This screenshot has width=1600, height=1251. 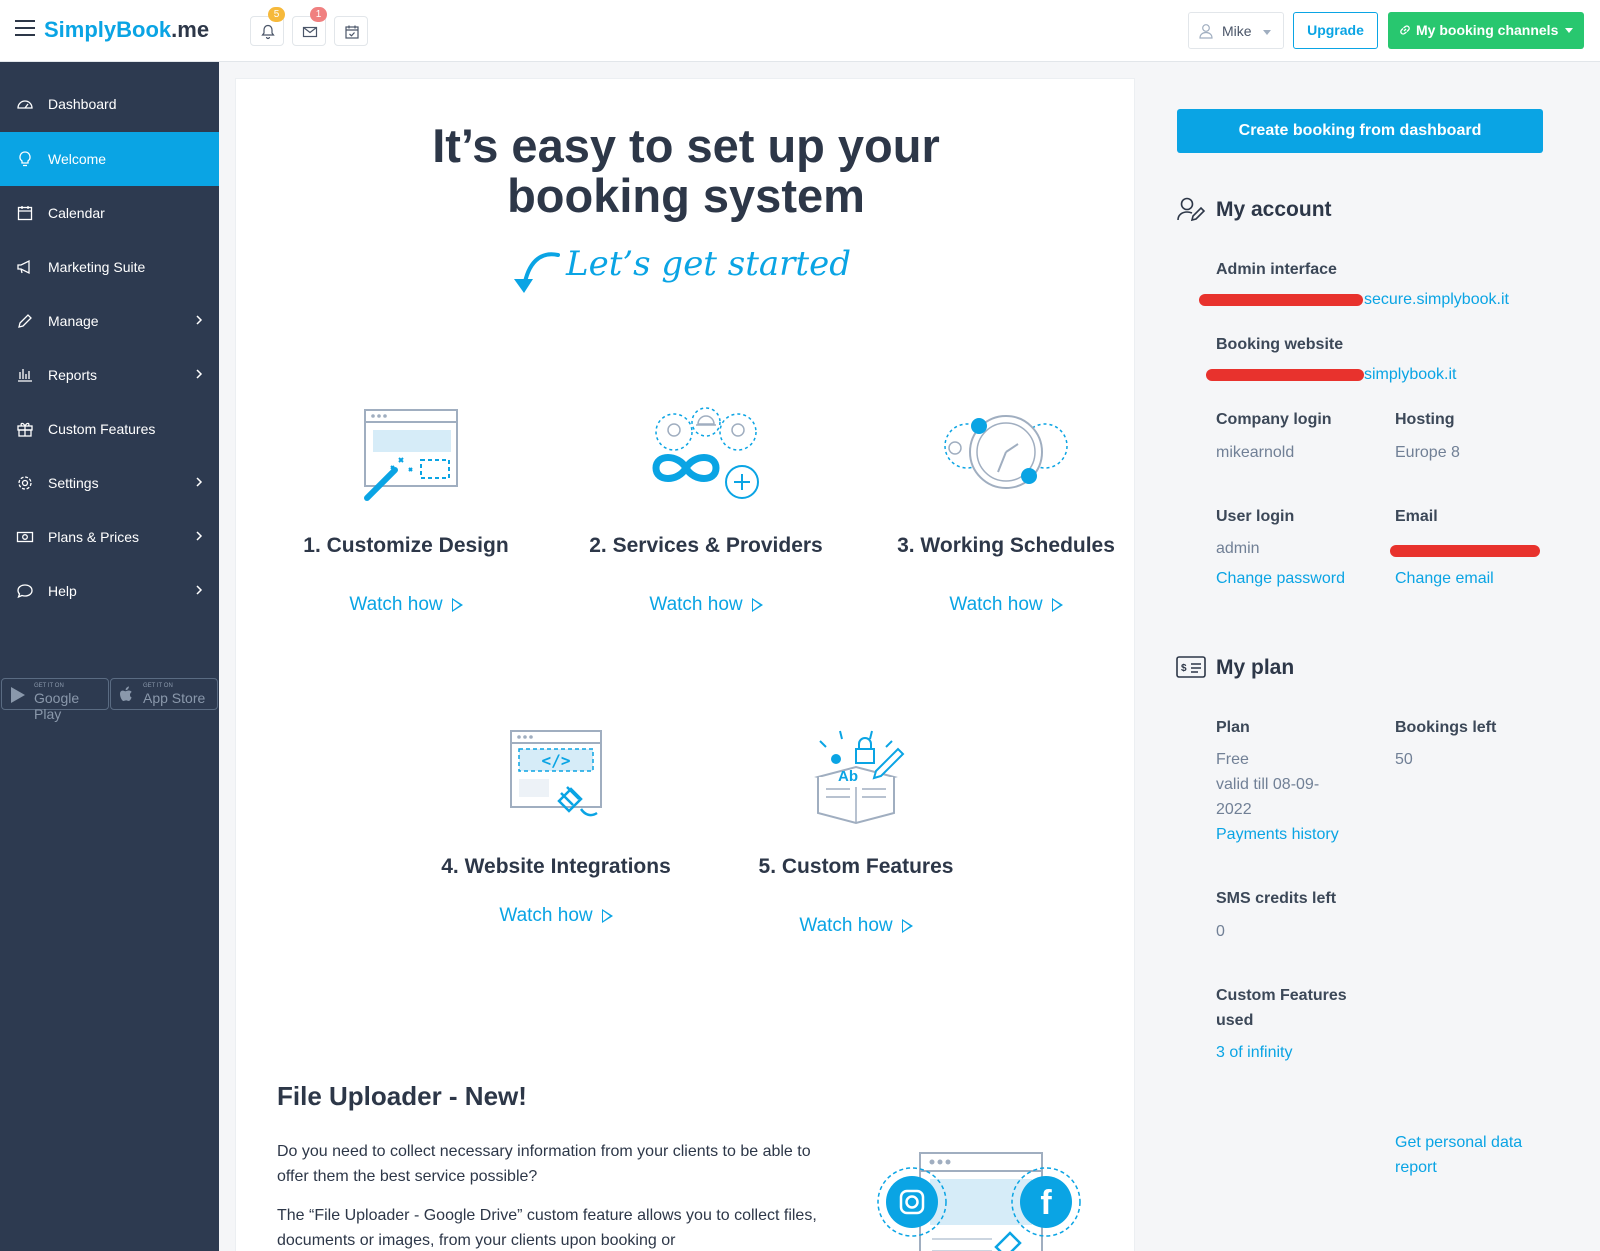 What do you see at coordinates (49, 686) in the screenshot?
I see `google-play-small-text: GET IT ON` at bounding box center [49, 686].